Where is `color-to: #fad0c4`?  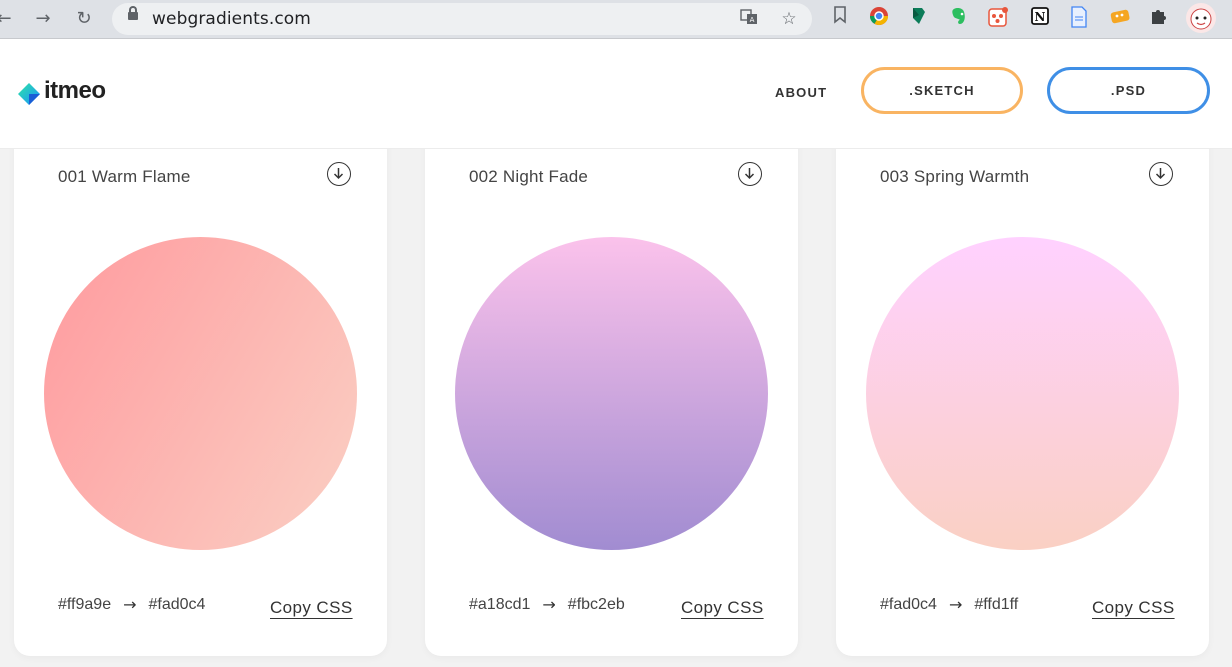 color-to: #fad0c4 is located at coordinates (177, 604).